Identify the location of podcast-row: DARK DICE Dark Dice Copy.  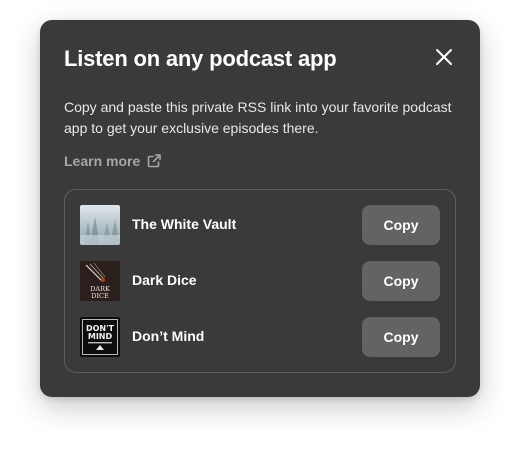
(260, 281).